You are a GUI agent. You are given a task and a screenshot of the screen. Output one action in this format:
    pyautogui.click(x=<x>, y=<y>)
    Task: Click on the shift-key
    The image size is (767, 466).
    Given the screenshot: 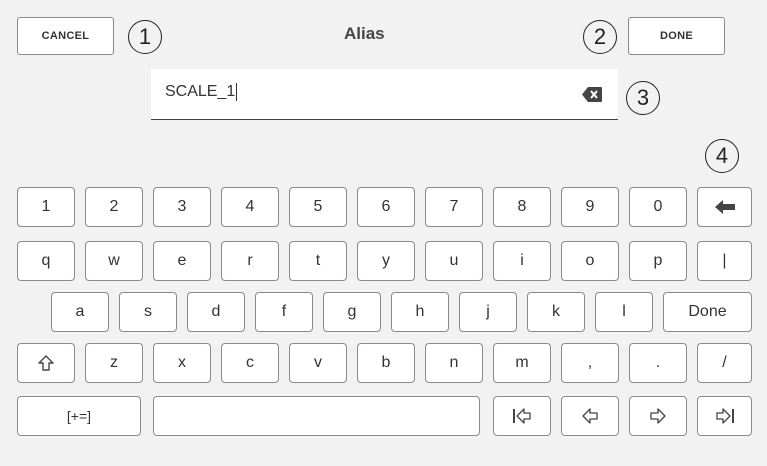 What is the action you would take?
    pyautogui.click(x=46, y=363)
    